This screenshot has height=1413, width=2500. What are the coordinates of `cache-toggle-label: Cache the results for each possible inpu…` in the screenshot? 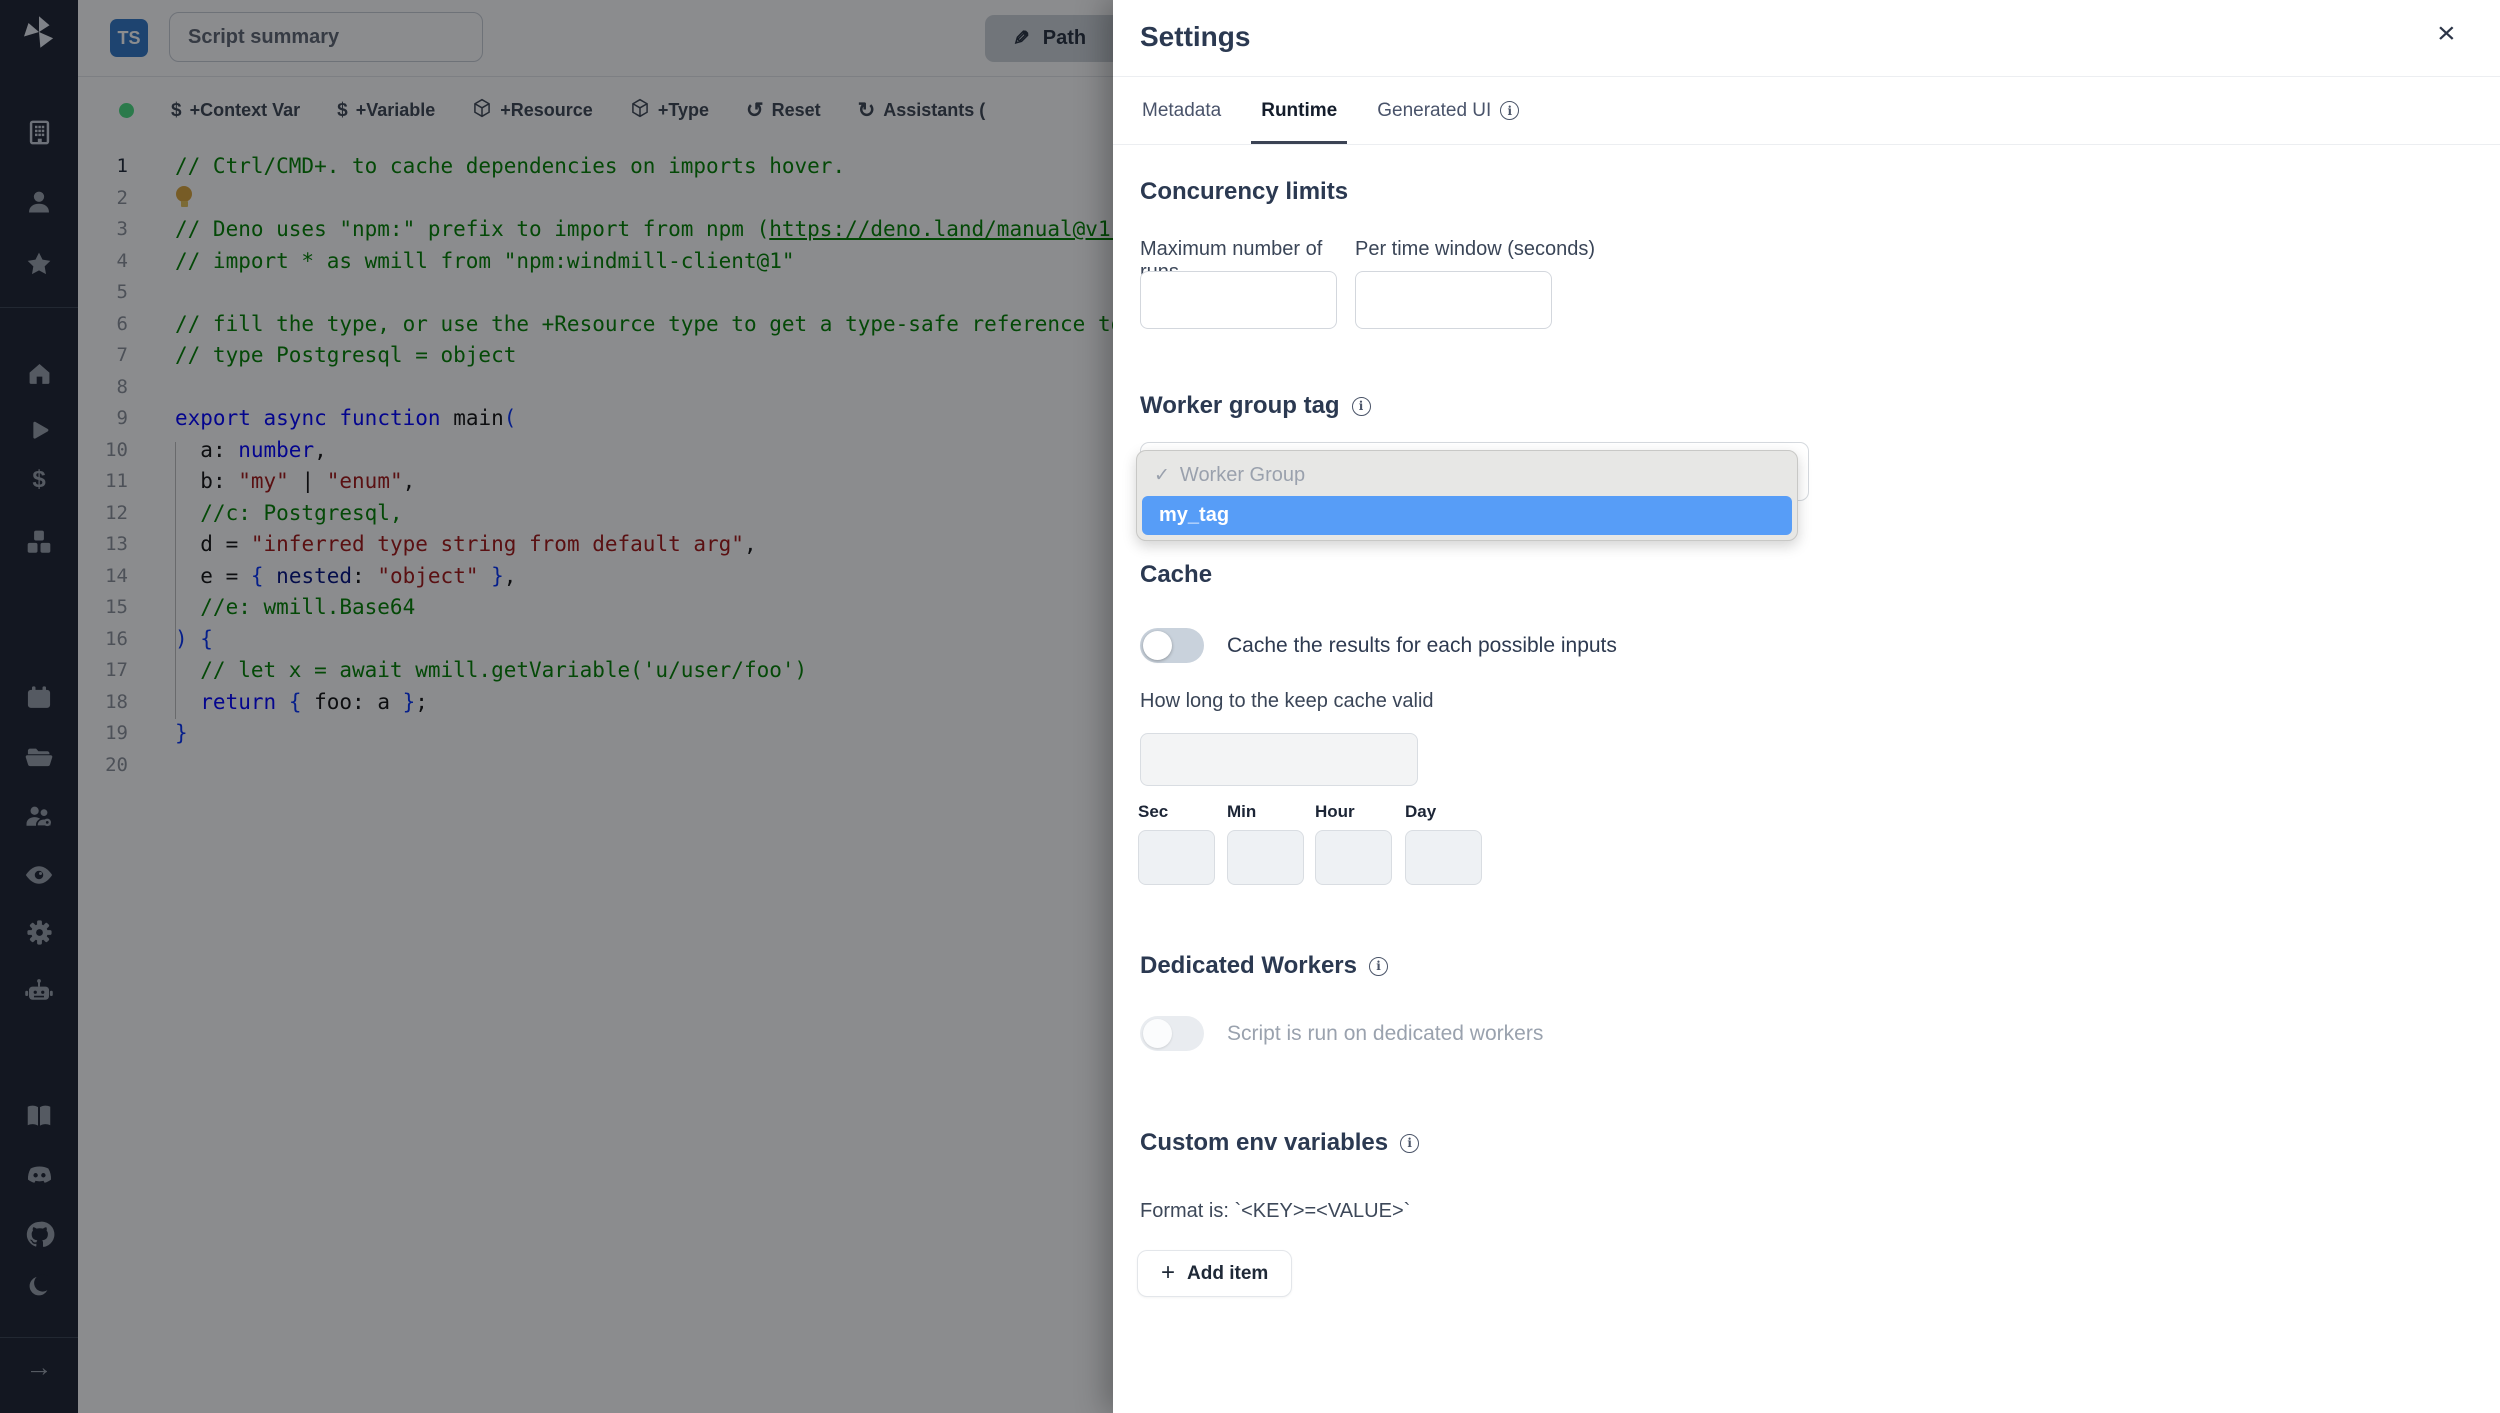 It's located at (1422, 645).